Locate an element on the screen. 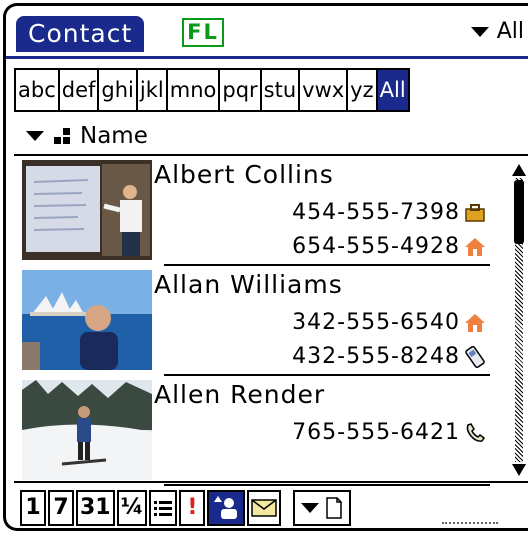 The image size is (529, 535). category-value: All is located at coordinates (510, 31).